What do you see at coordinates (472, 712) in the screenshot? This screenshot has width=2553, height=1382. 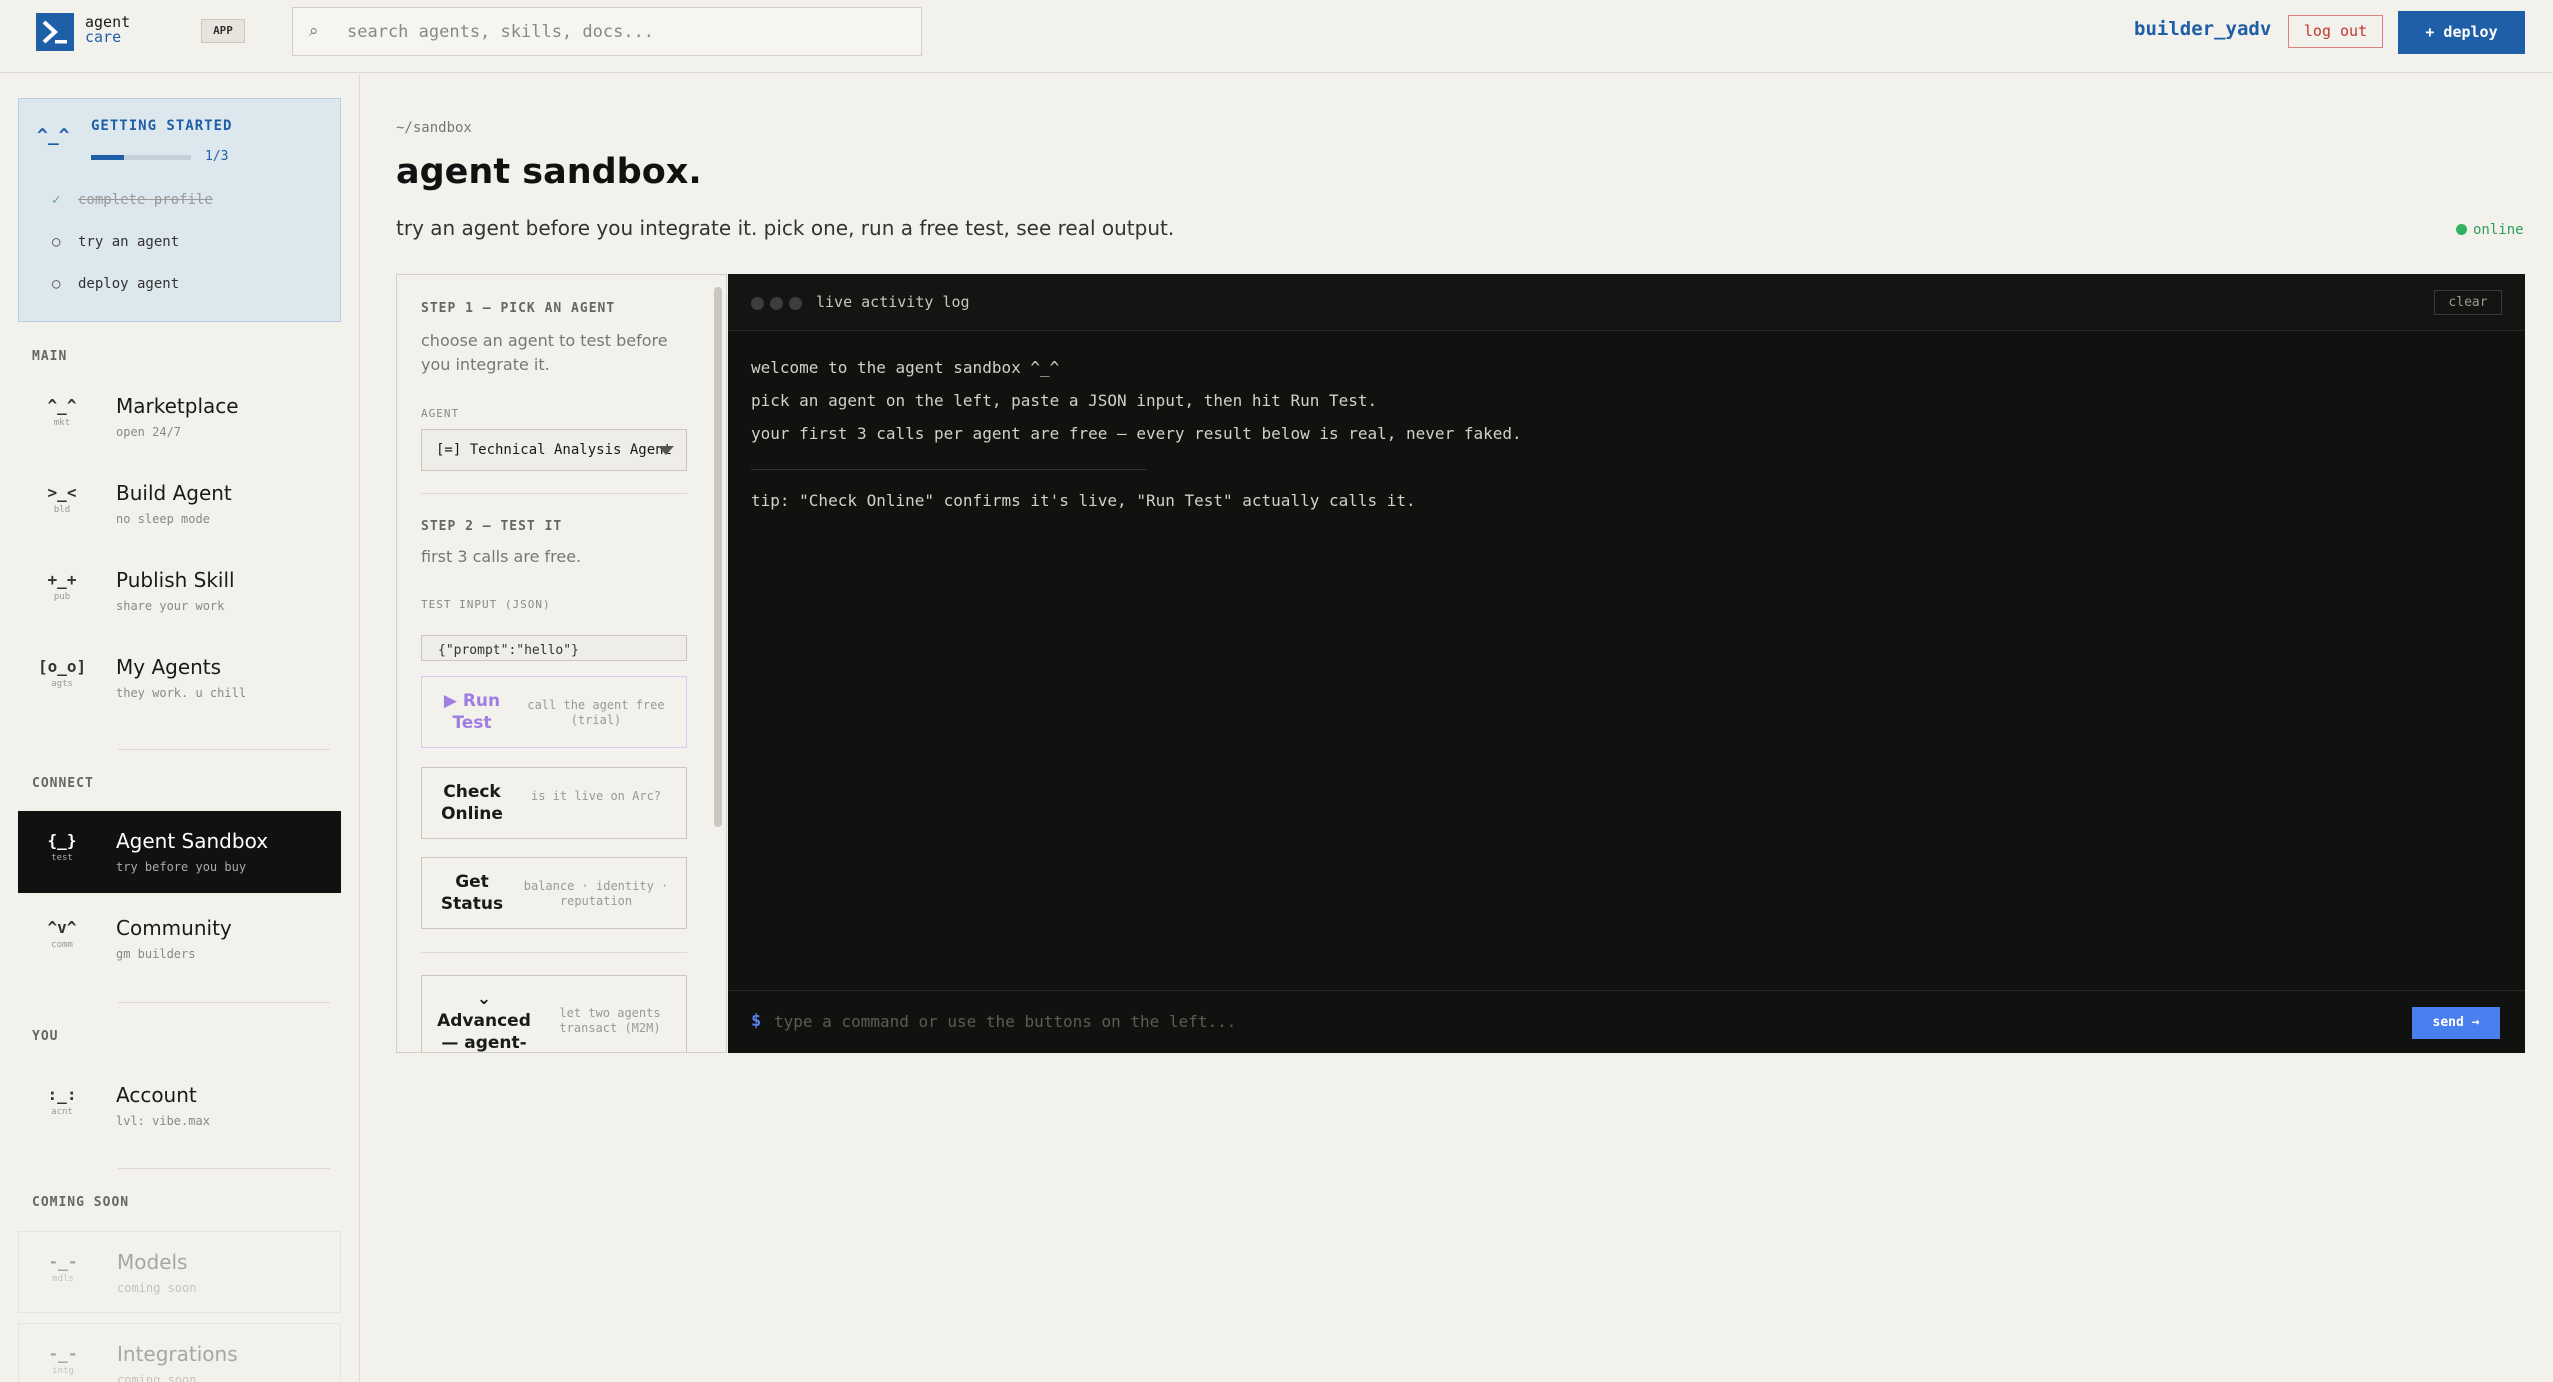 I see `run-test-label: ▶ Run Test` at bounding box center [472, 712].